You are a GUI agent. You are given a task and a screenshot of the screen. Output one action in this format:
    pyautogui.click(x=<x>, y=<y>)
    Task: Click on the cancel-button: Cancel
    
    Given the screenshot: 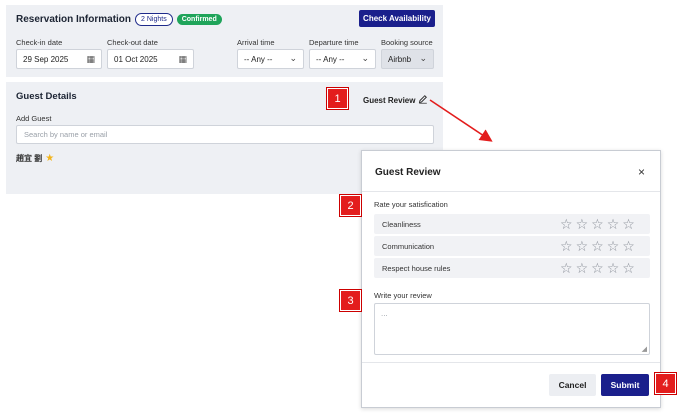 What is the action you would take?
    pyautogui.click(x=572, y=385)
    